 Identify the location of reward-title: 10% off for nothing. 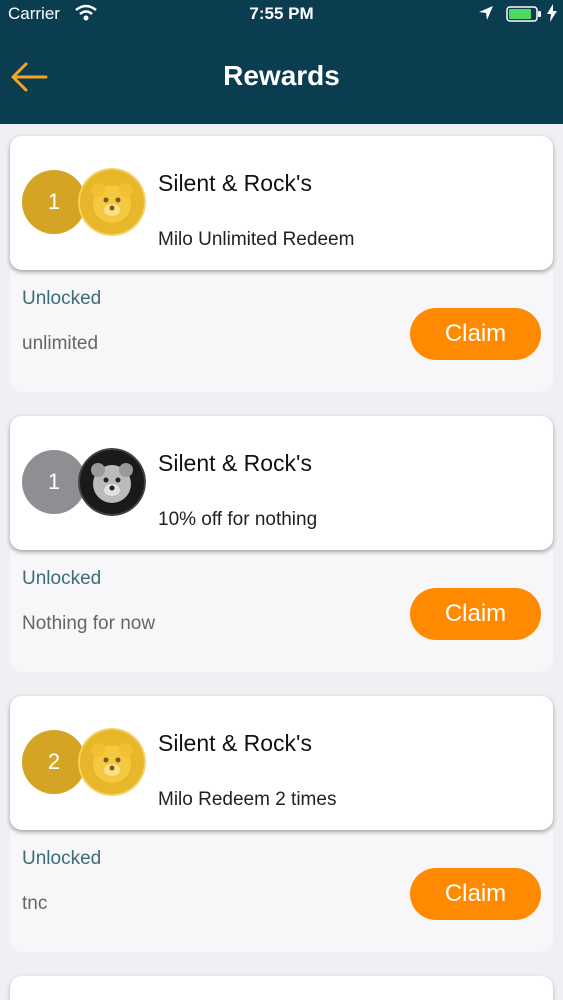
(238, 519).